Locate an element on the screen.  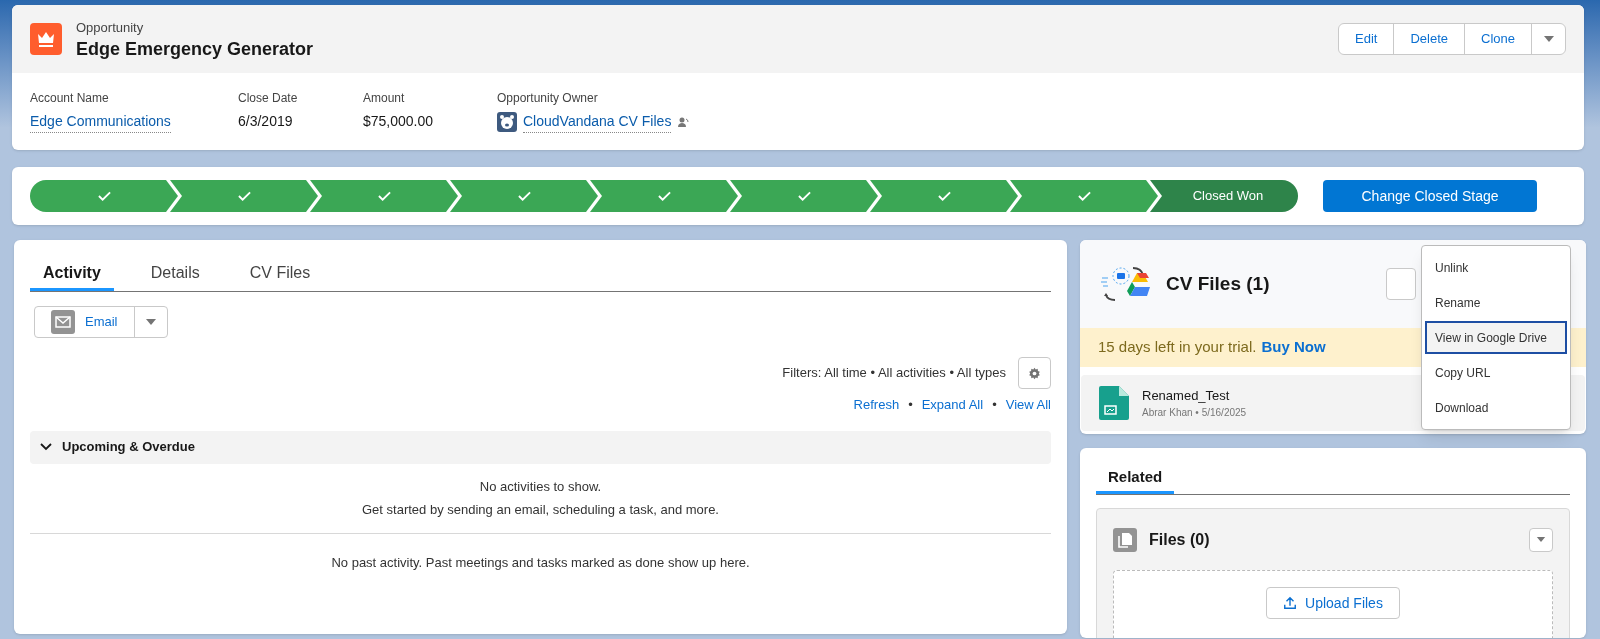
empty-message: Get started by sending an email, scheduling a task, and more. is located at coordinates (540, 509).